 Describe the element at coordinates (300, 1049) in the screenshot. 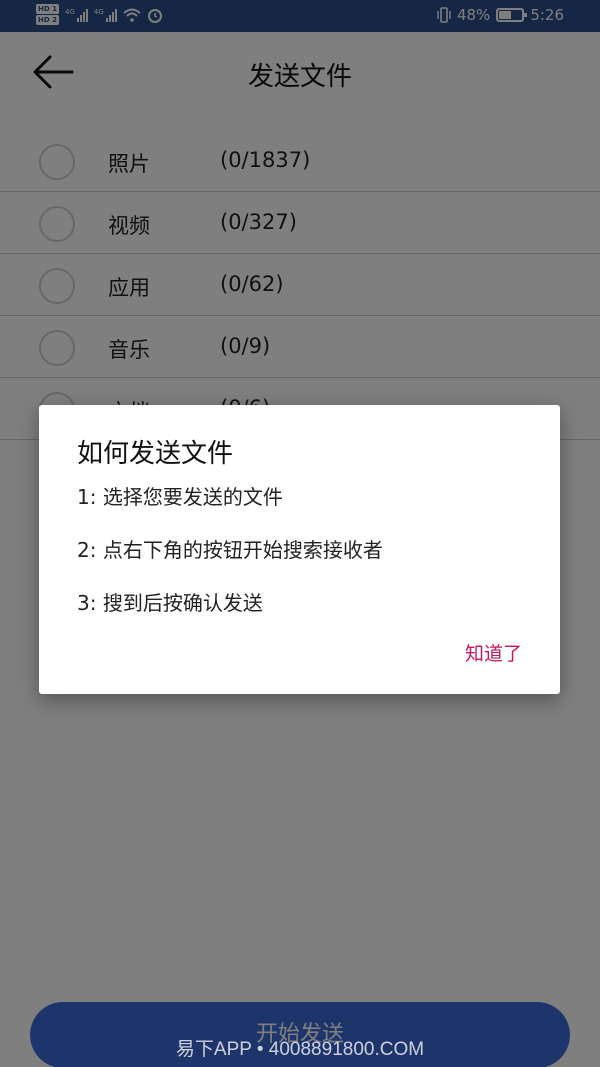

I see `watermark: 易下APP • 4008891800.COM` at that location.